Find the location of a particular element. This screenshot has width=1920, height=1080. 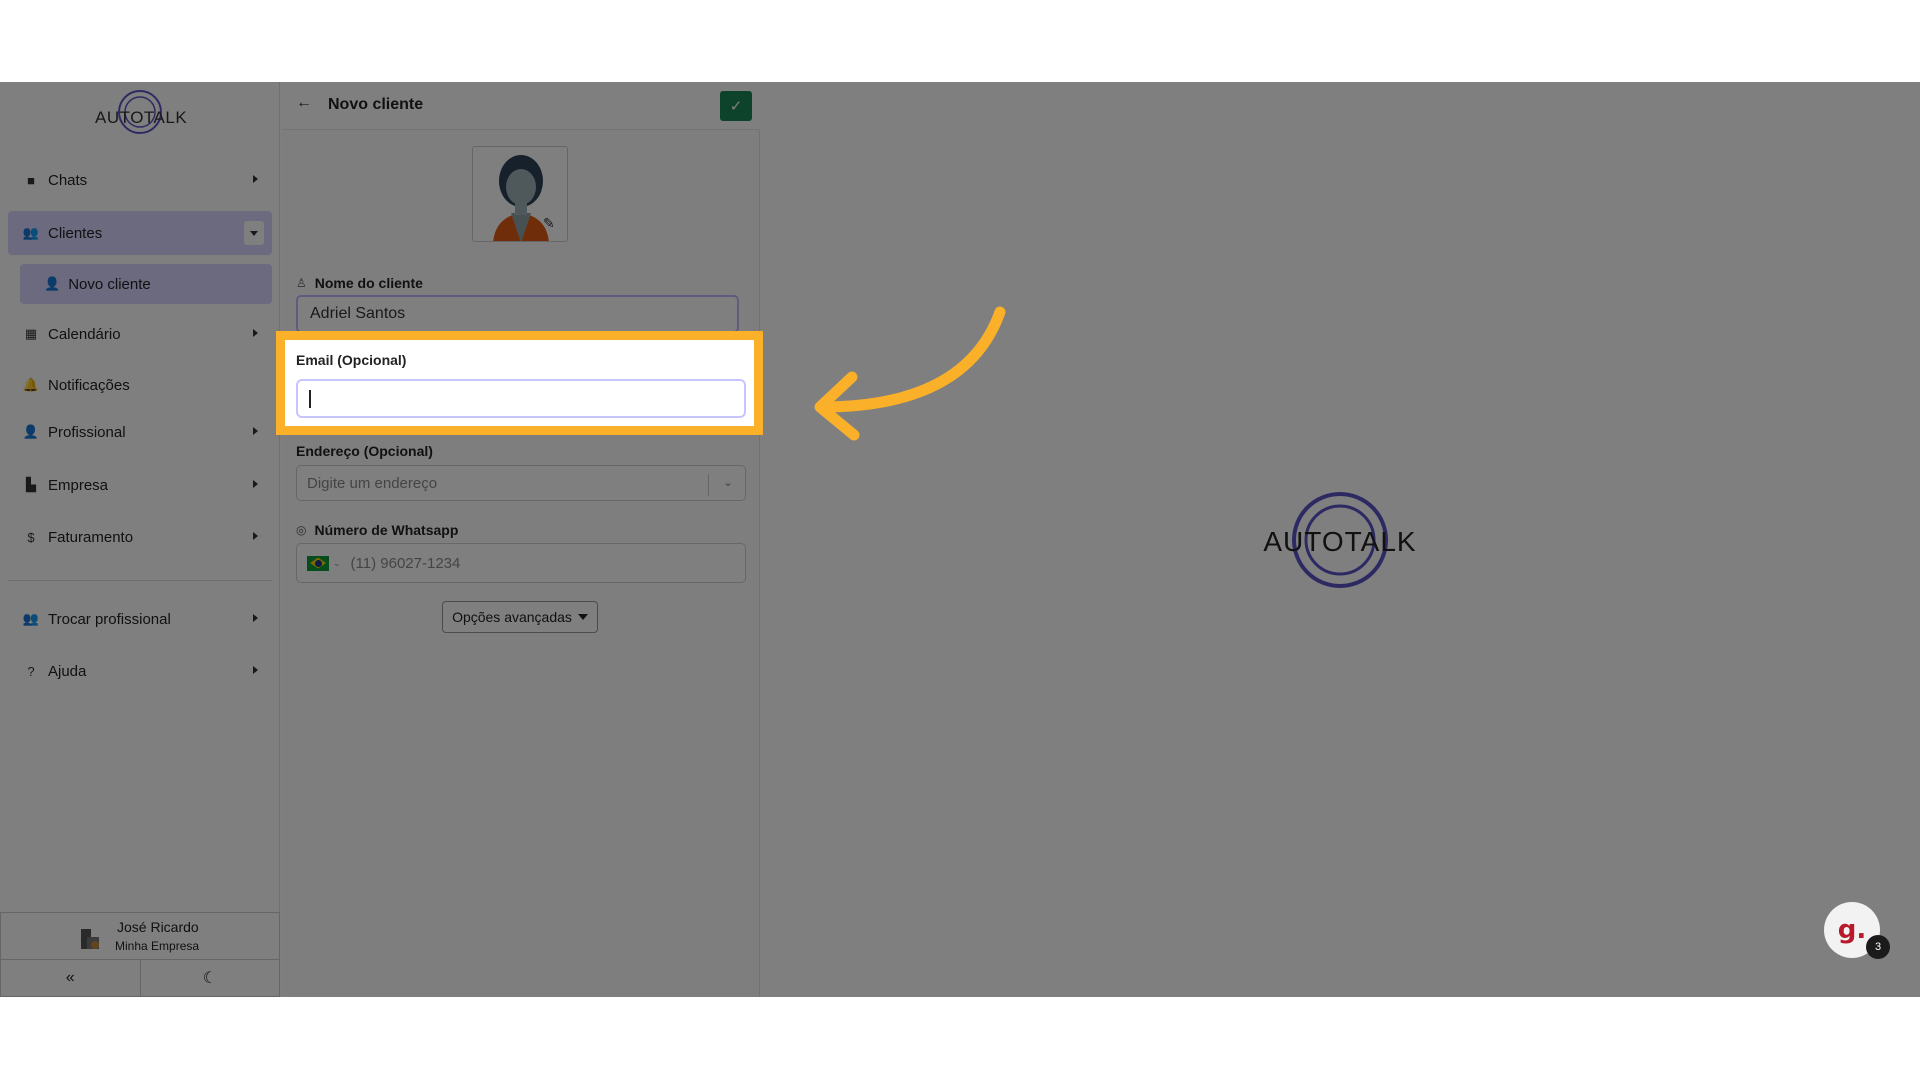

email-field is located at coordinates (521, 398).